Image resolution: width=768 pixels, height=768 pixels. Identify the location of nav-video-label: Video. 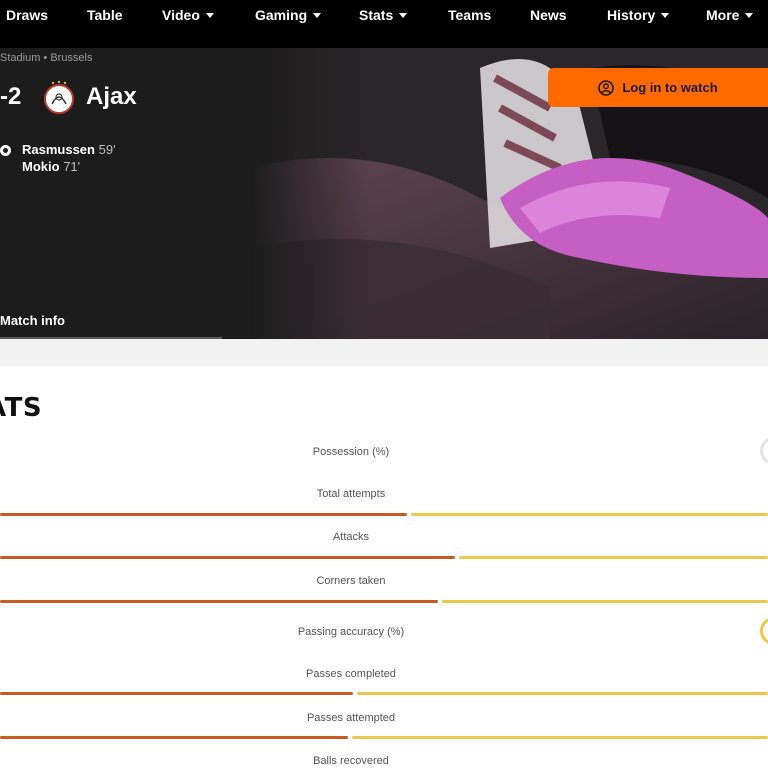
(181, 15).